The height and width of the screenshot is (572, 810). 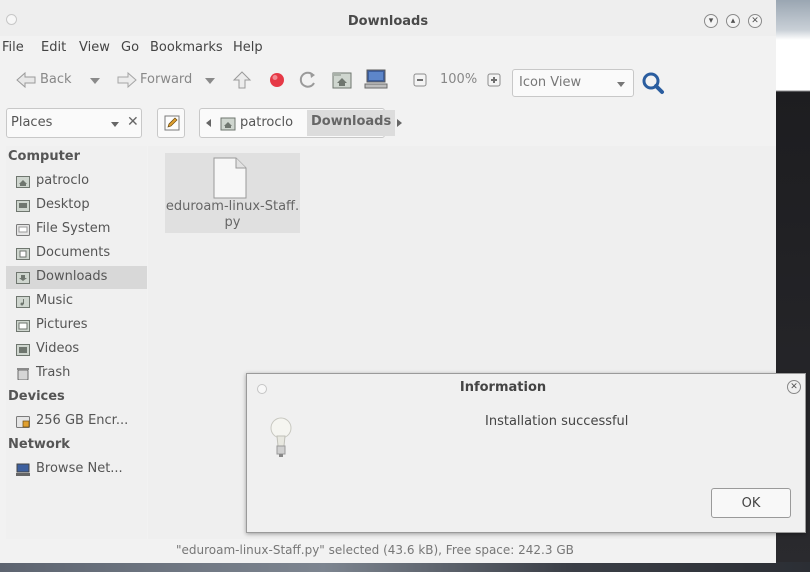 What do you see at coordinates (23, 326) in the screenshot?
I see `pictures-folder-icon` at bounding box center [23, 326].